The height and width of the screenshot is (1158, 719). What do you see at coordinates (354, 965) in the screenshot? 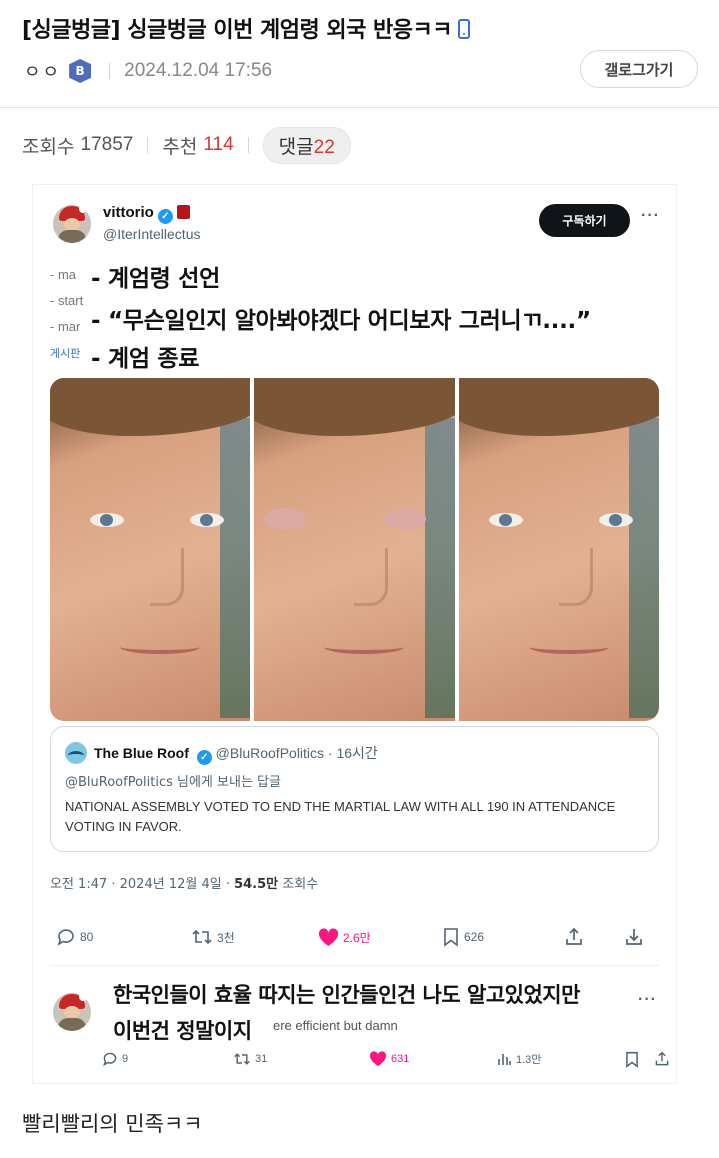
I see `tweet-divider` at bounding box center [354, 965].